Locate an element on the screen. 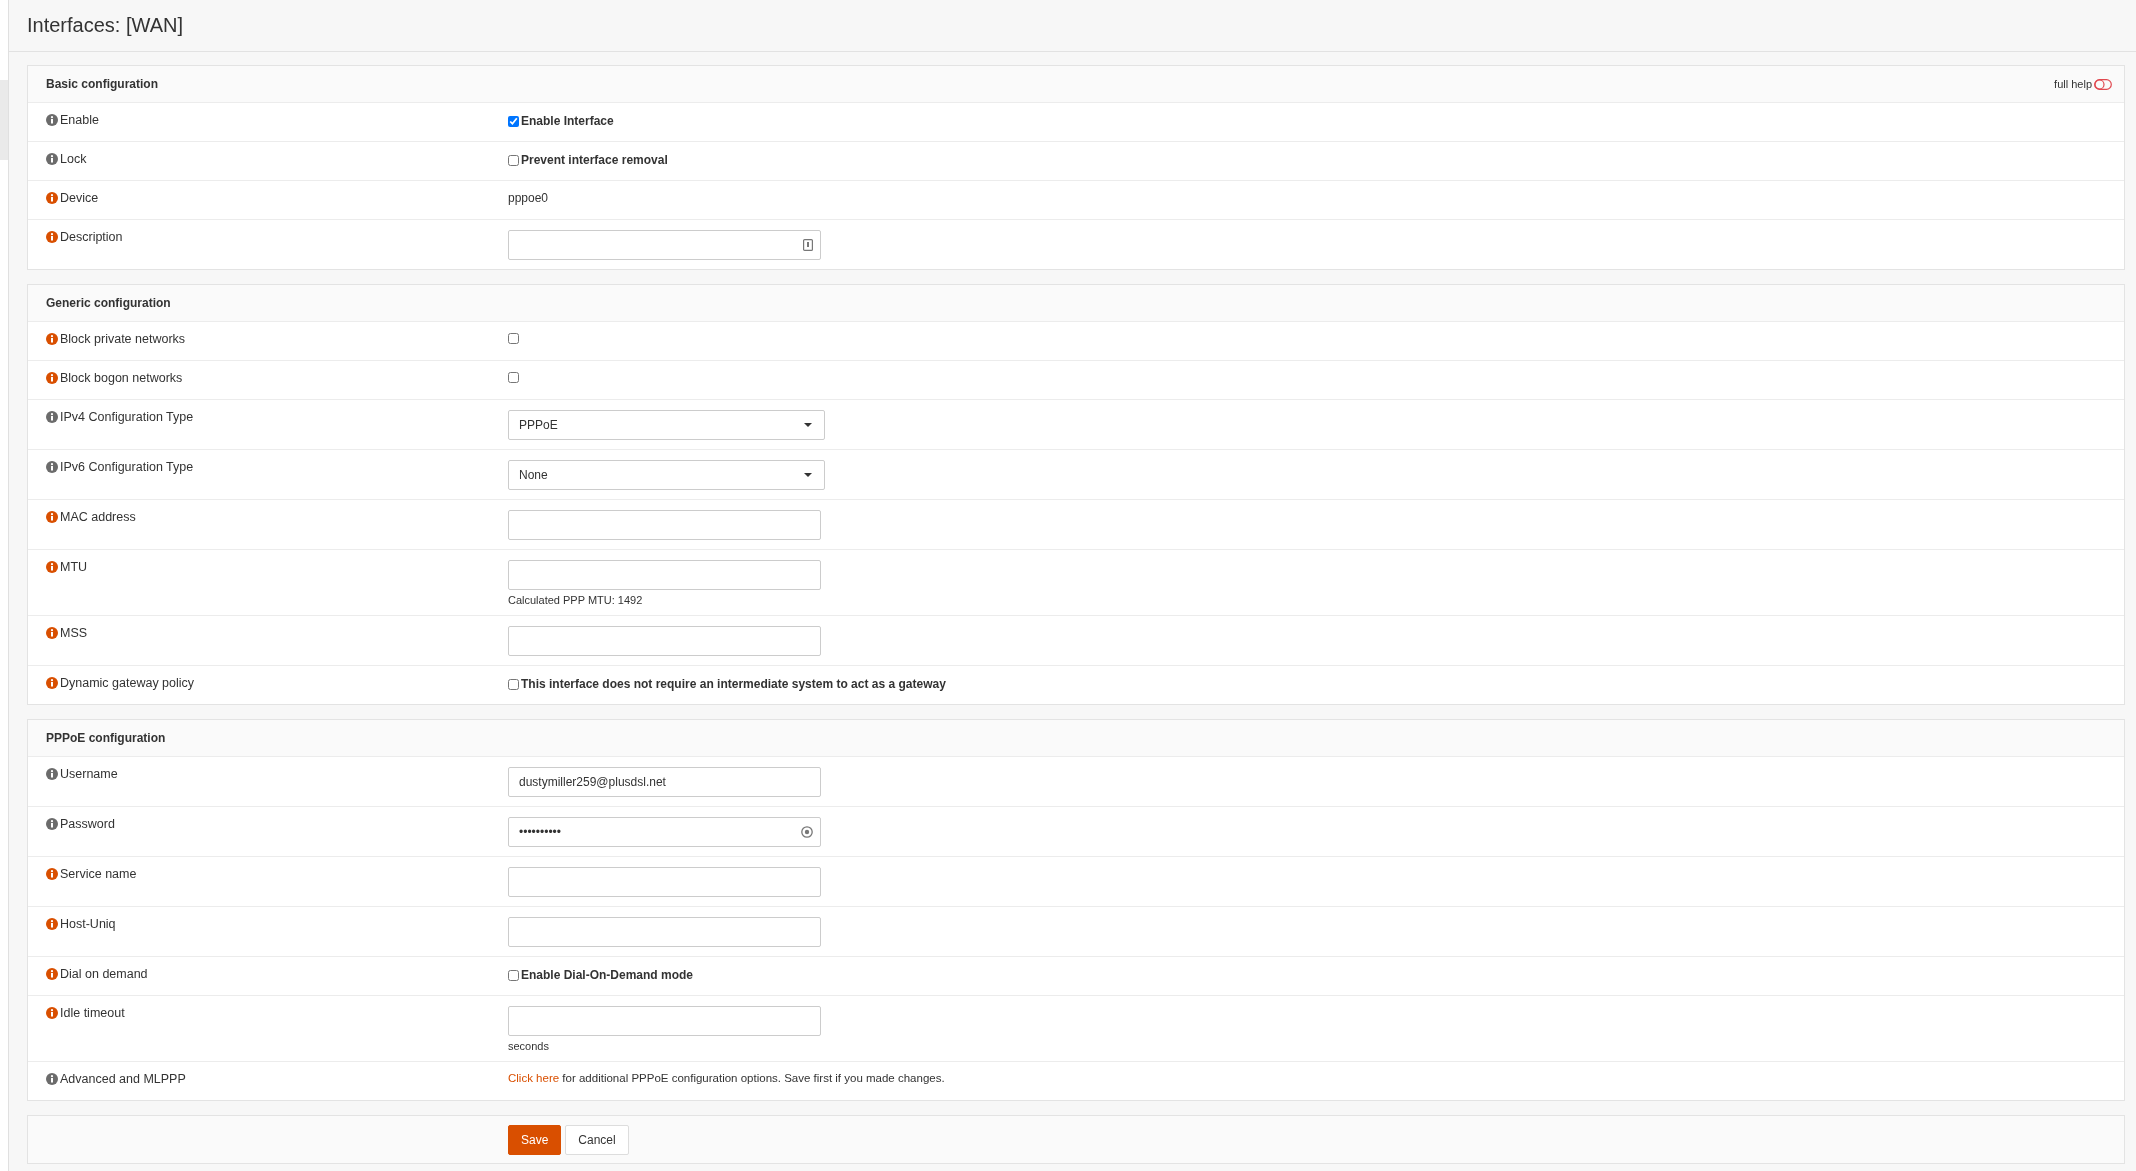  field-label: Block private networks is located at coordinates (123, 339).